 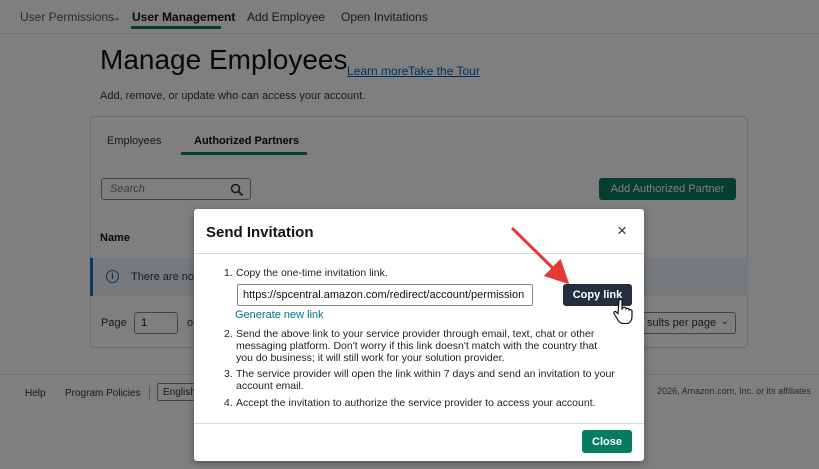 What do you see at coordinates (270, 386) in the screenshot?
I see `step-3-line-2: account email.` at bounding box center [270, 386].